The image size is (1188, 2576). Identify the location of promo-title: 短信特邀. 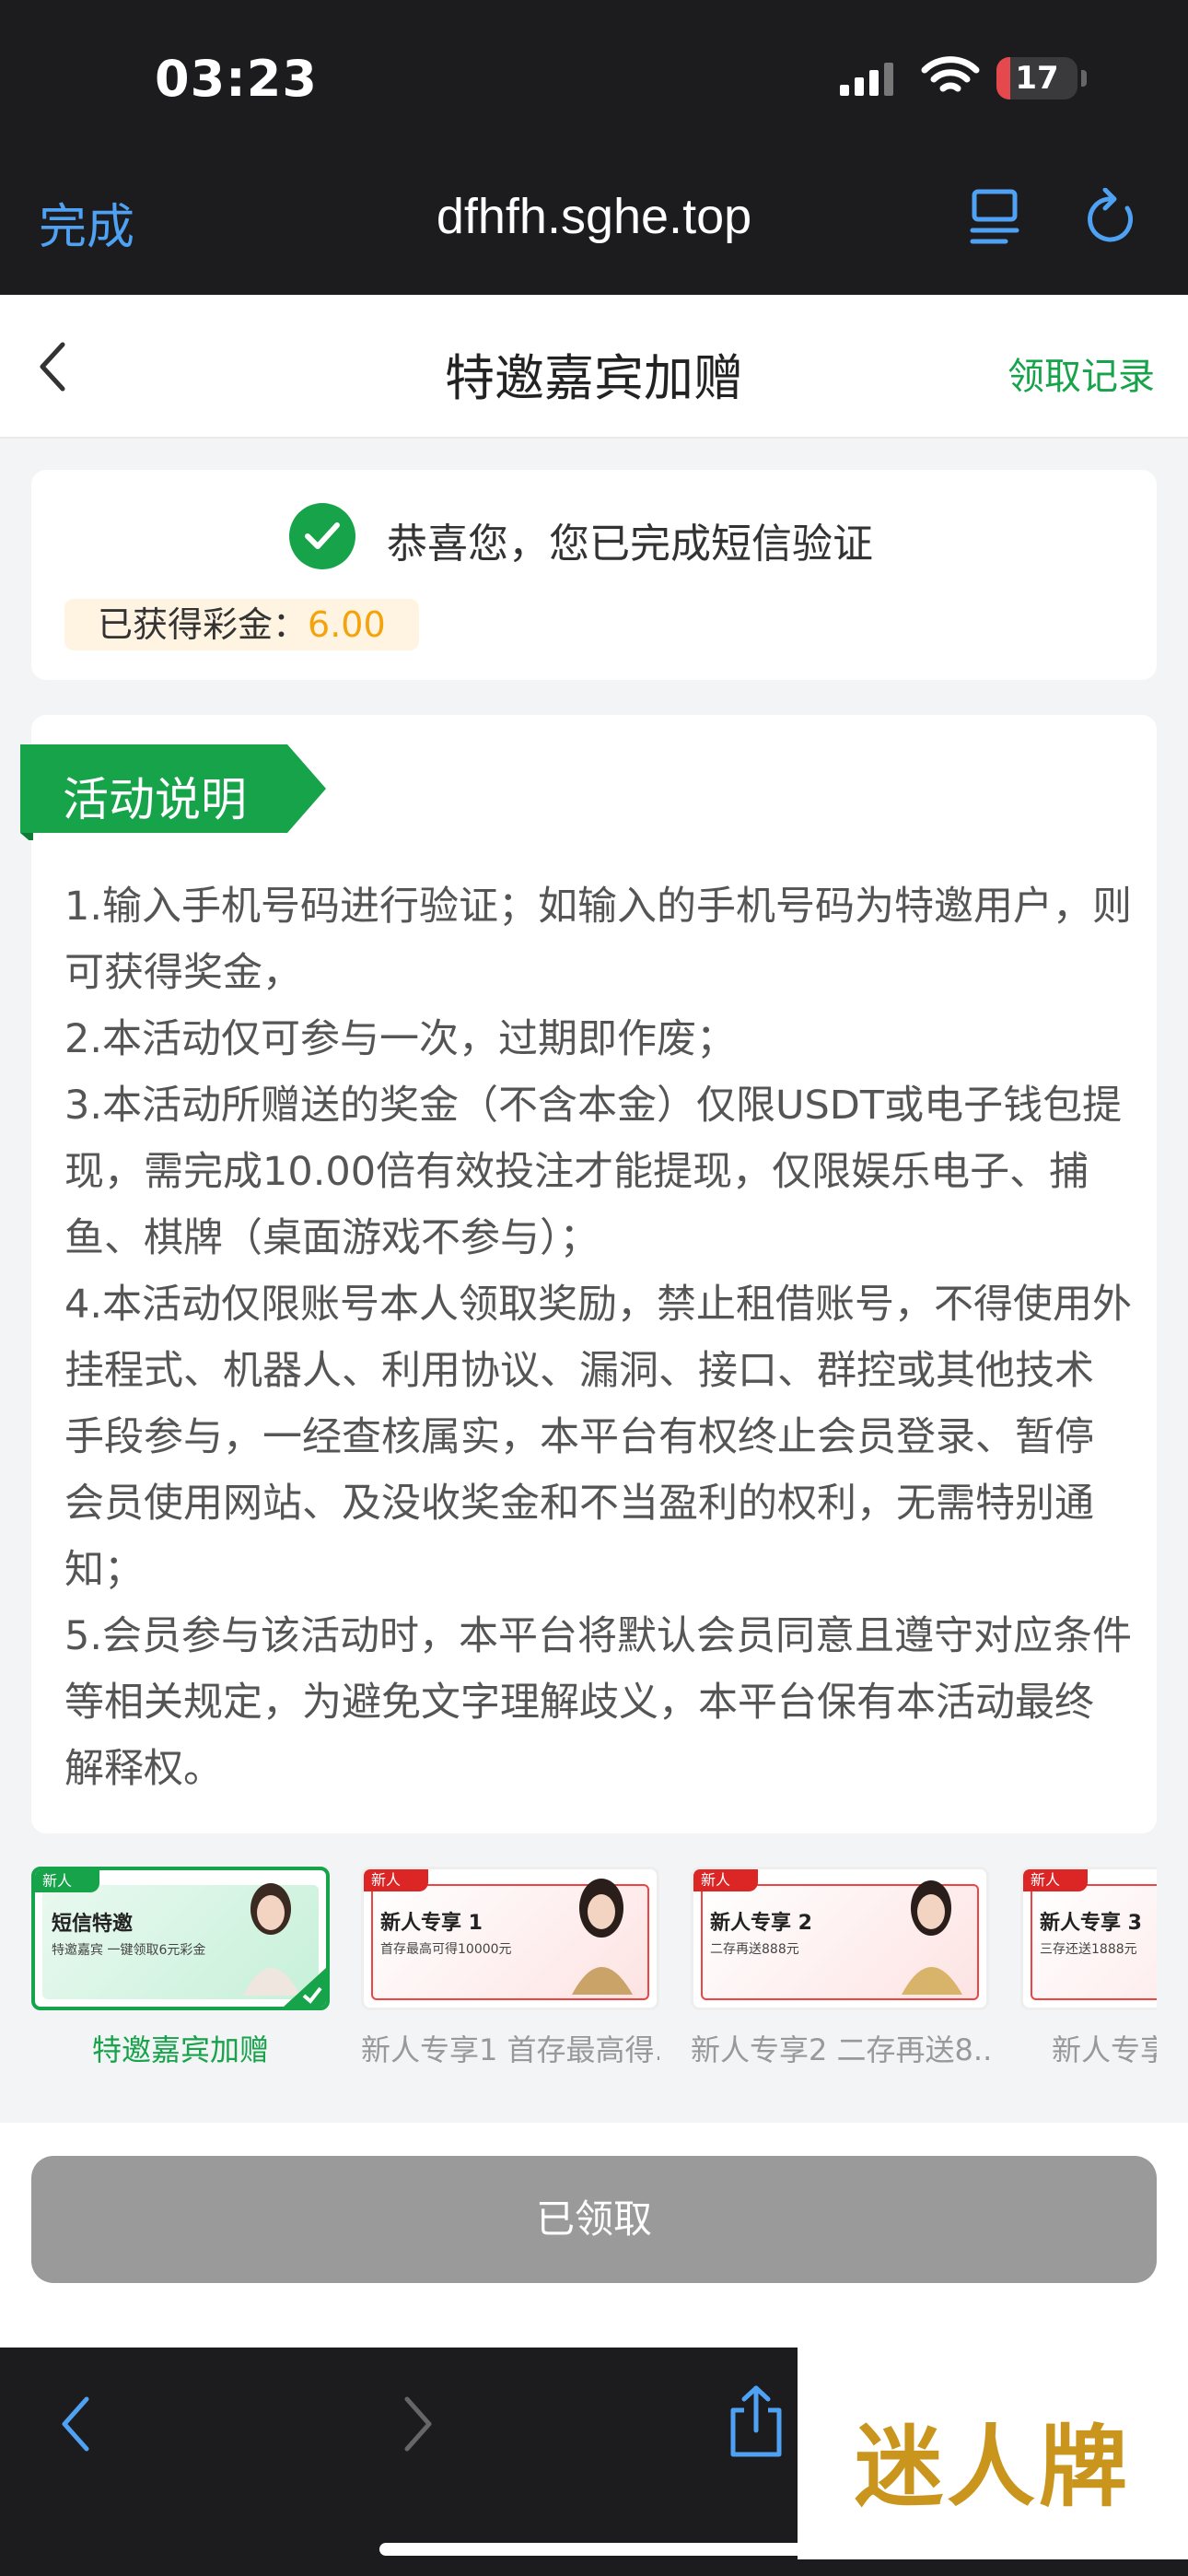
(93, 1924).